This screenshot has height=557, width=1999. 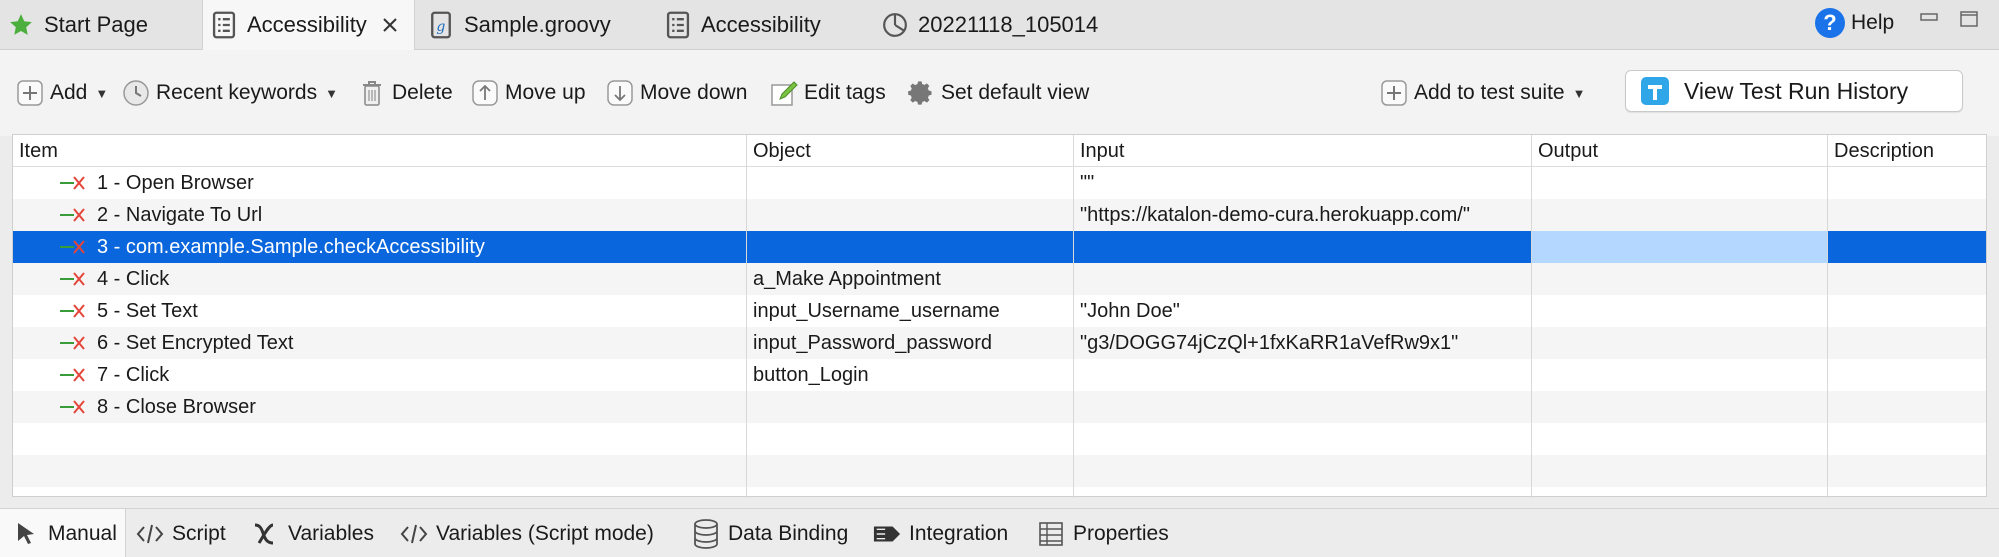 I want to click on report-pie-icon, so click(x=895, y=25).